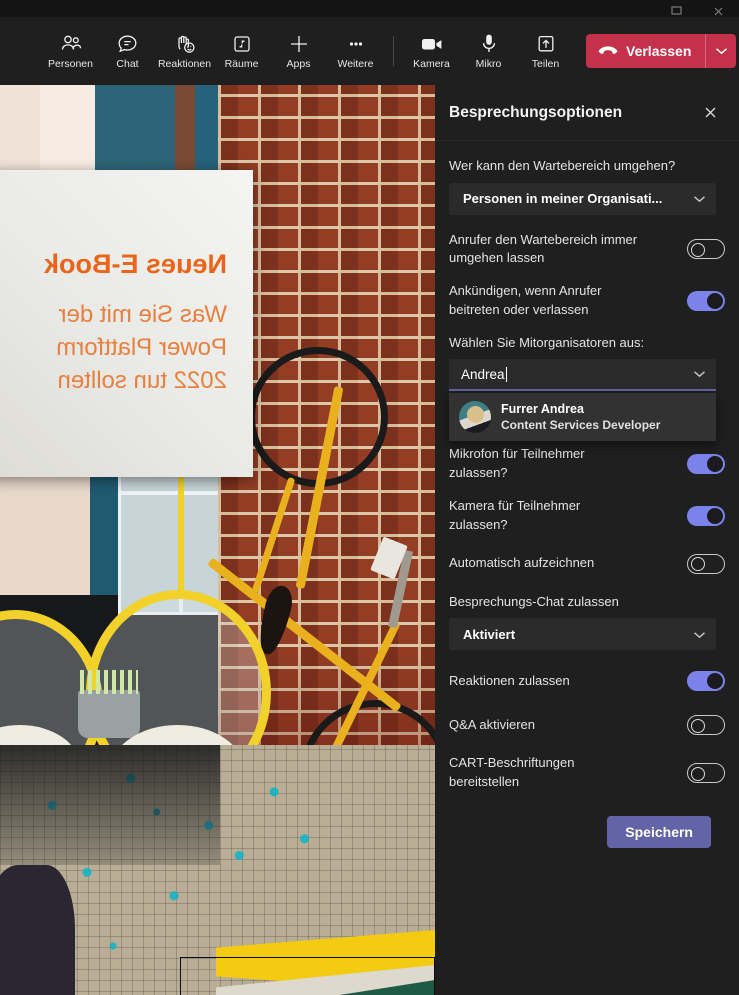 Image resolution: width=739 pixels, height=995 pixels. What do you see at coordinates (37, 930) in the screenshot?
I see `person-silhouette` at bounding box center [37, 930].